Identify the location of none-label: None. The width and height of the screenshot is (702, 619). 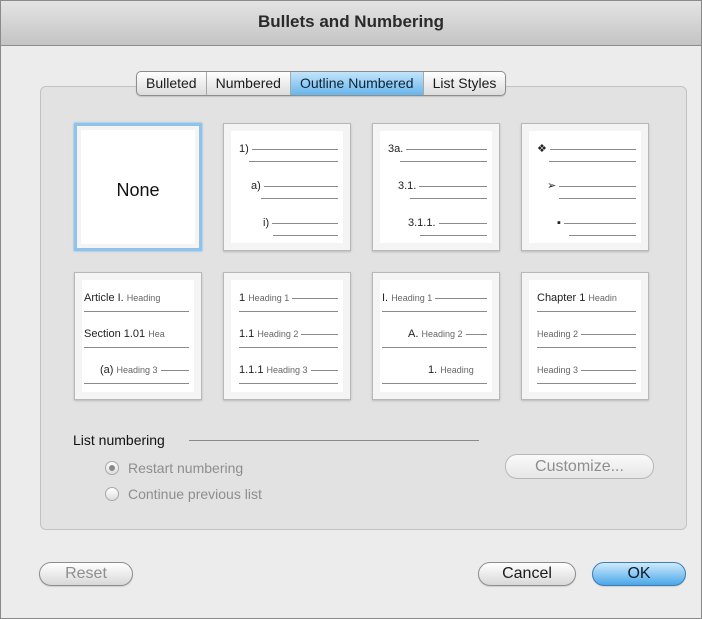
(138, 190).